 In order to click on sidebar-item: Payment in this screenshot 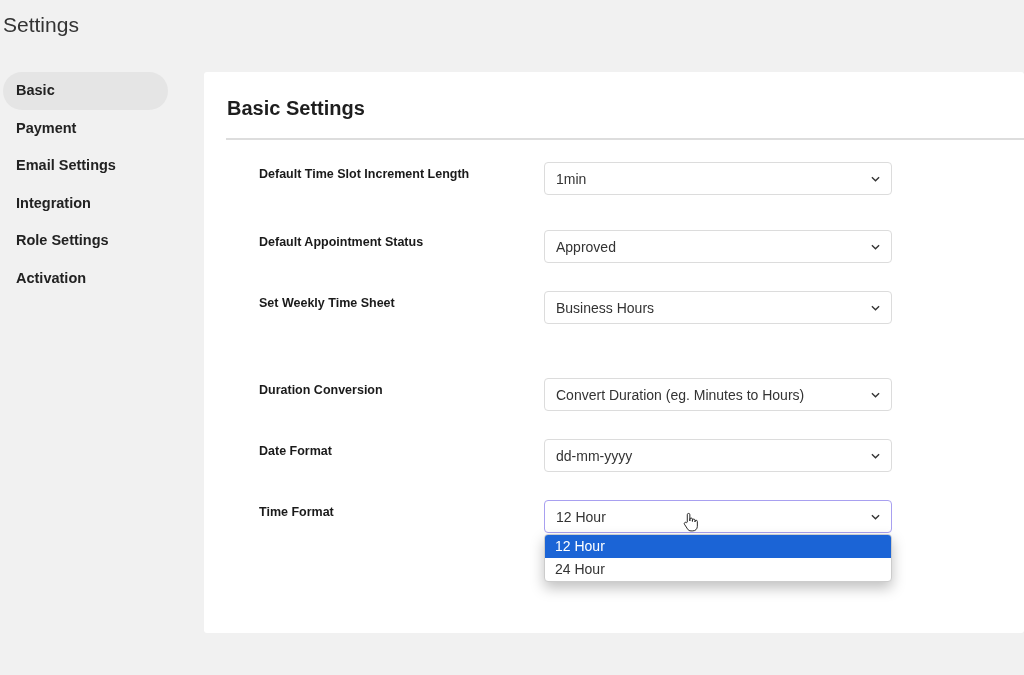, I will do `click(85, 128)`.